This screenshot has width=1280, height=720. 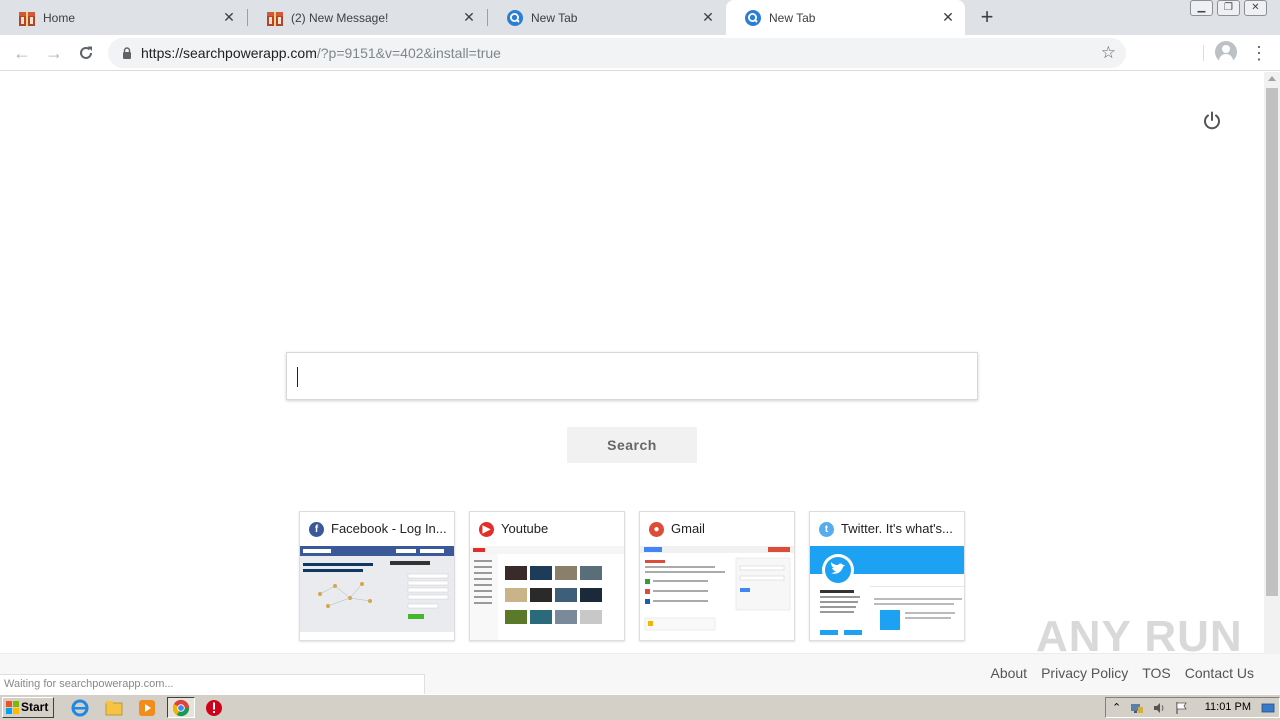 I want to click on restore-icon: ❐, so click(x=1228, y=8).